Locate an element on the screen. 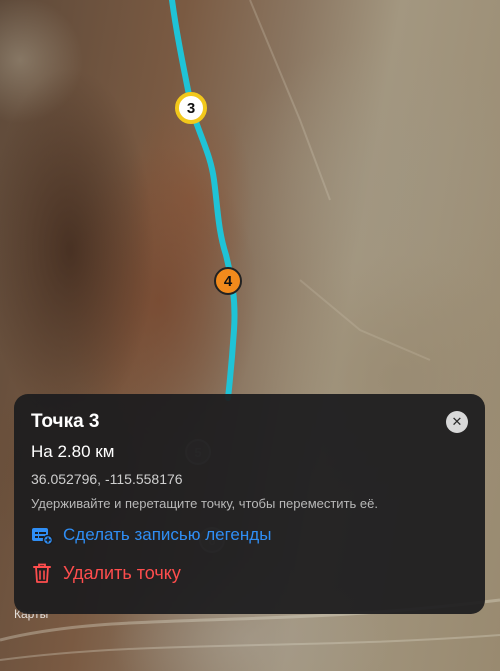 The width and height of the screenshot is (500, 671). delete-point-button: Удалить точку is located at coordinates (249, 573).